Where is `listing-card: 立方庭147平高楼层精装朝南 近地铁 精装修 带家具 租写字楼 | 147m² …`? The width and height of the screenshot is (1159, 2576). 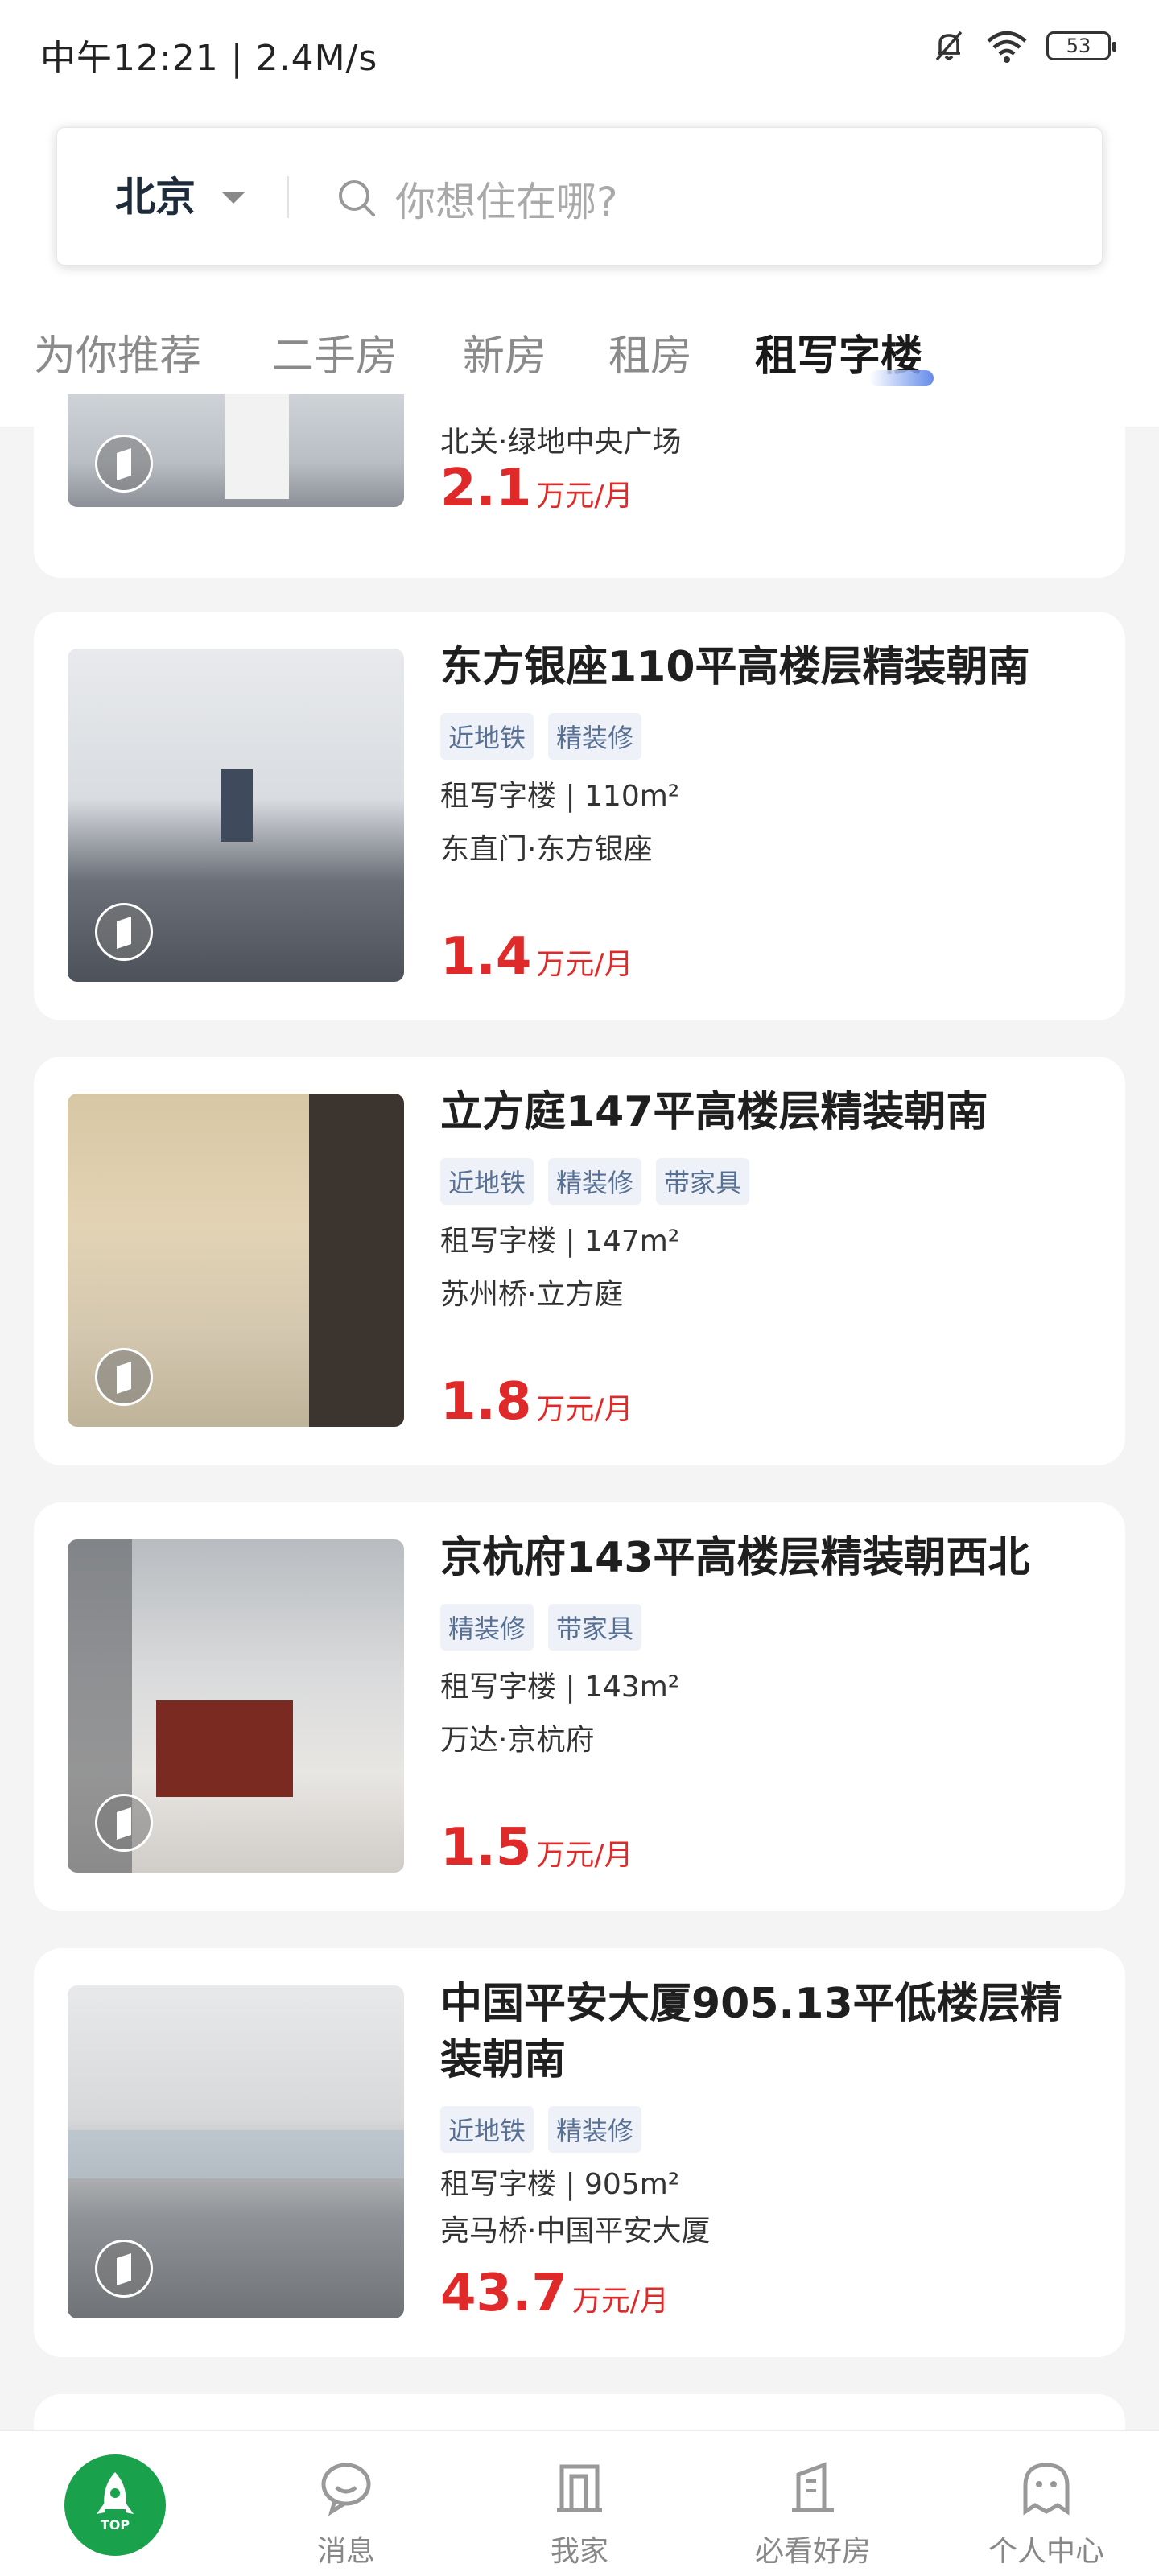 listing-card: 立方庭147平高楼层精装朝南 近地铁 精装修 带家具 租写字楼 | 147m² … is located at coordinates (579, 1261).